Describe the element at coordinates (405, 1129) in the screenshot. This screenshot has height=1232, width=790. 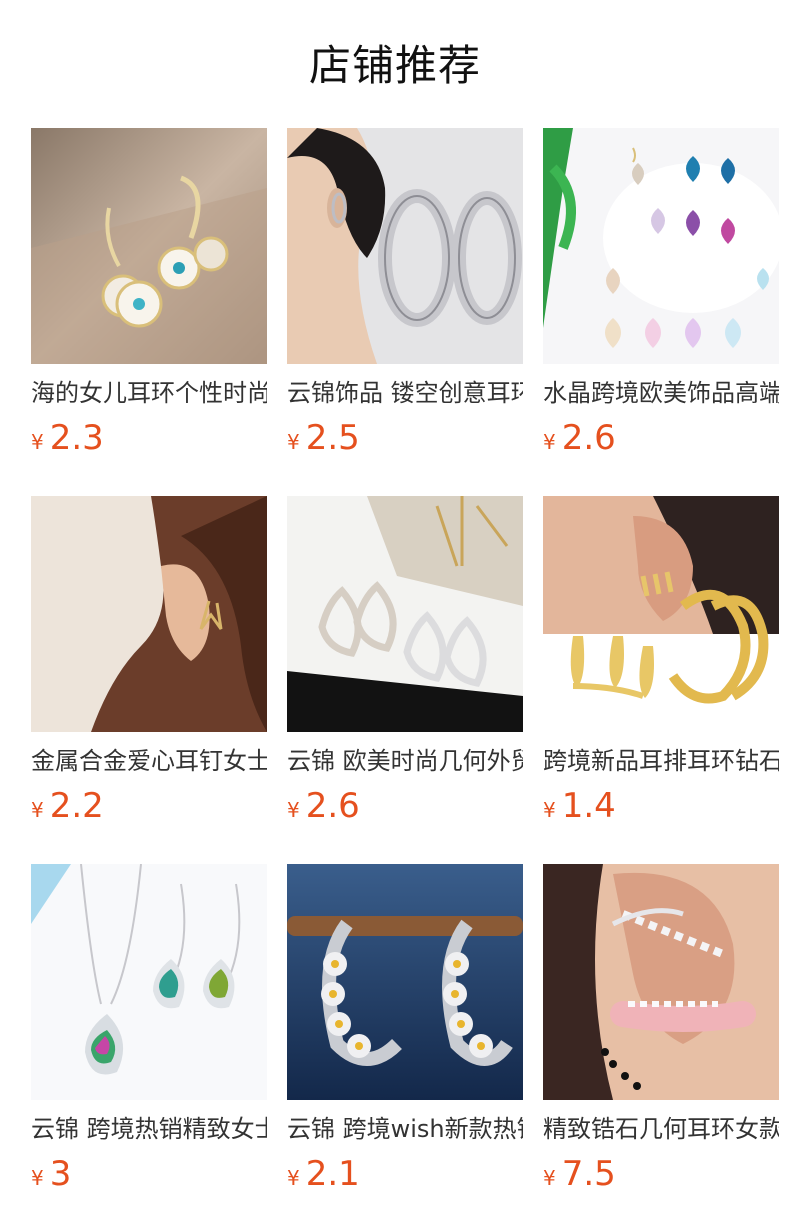
I see `product-name: 云锦 跨境wish新款热销` at that location.